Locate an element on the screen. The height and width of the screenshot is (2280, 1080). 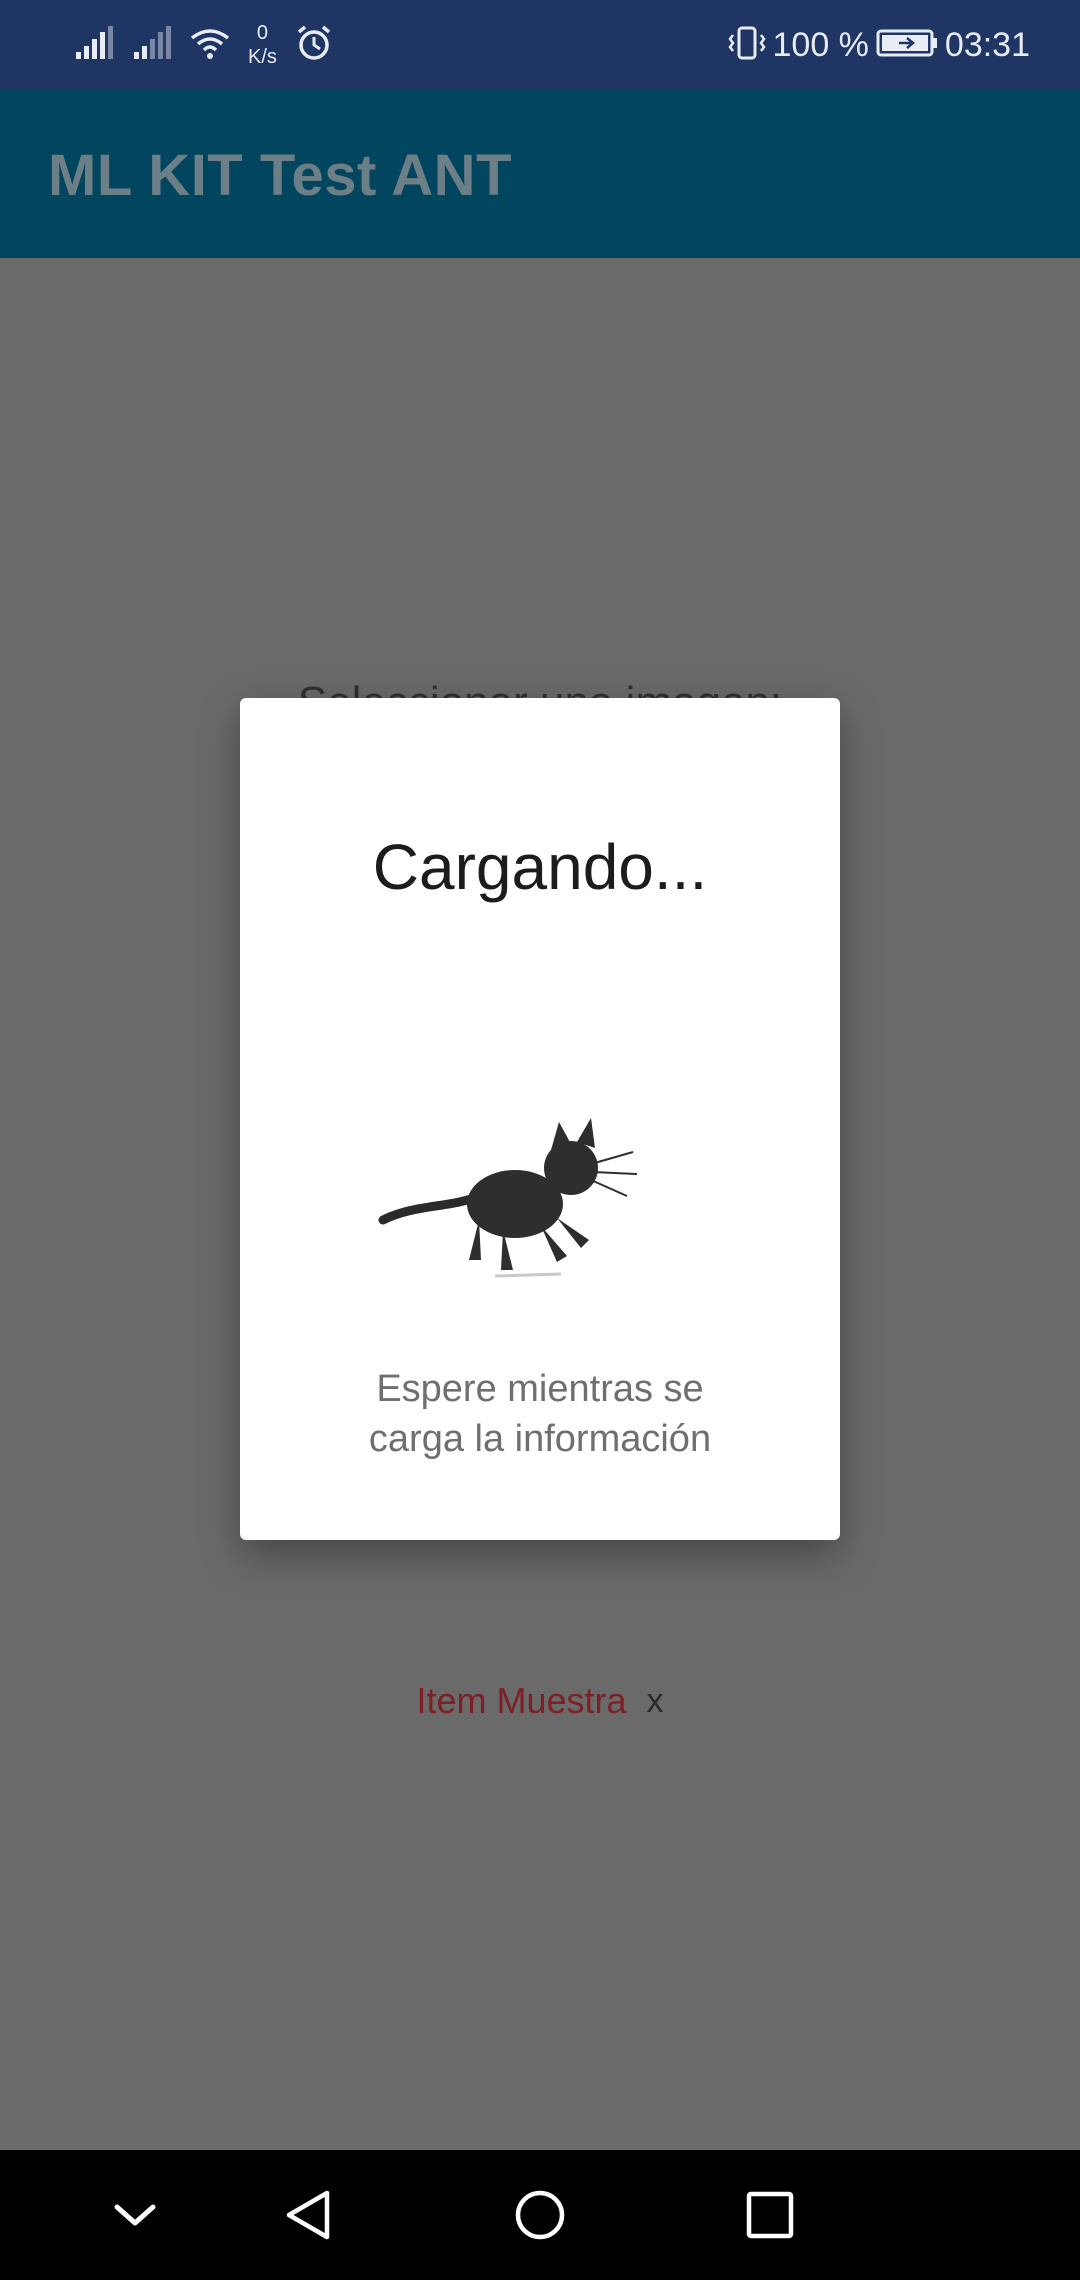
home-icon is located at coordinates (540, 2215).